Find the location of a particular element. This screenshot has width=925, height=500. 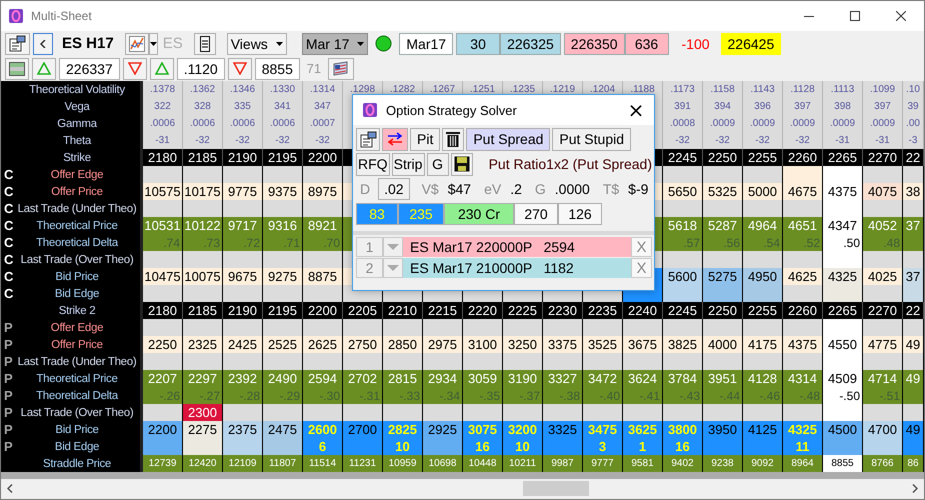

grid-cell: 86 is located at coordinates (913, 463).